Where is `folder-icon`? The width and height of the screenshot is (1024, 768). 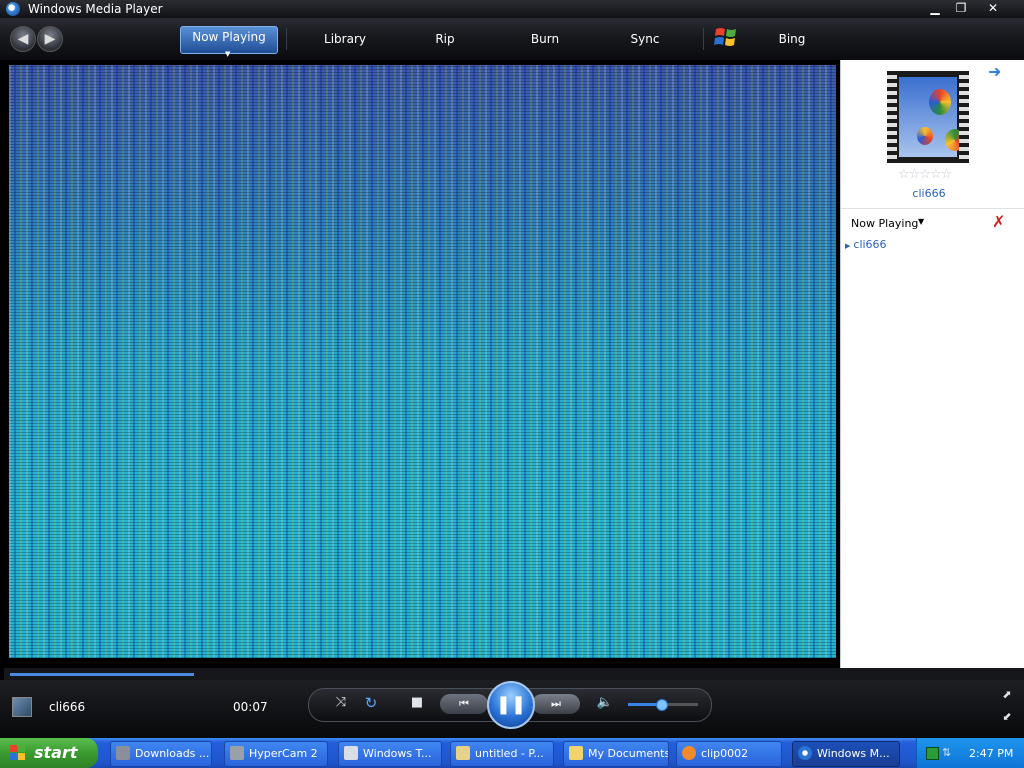
folder-icon is located at coordinates (576, 753).